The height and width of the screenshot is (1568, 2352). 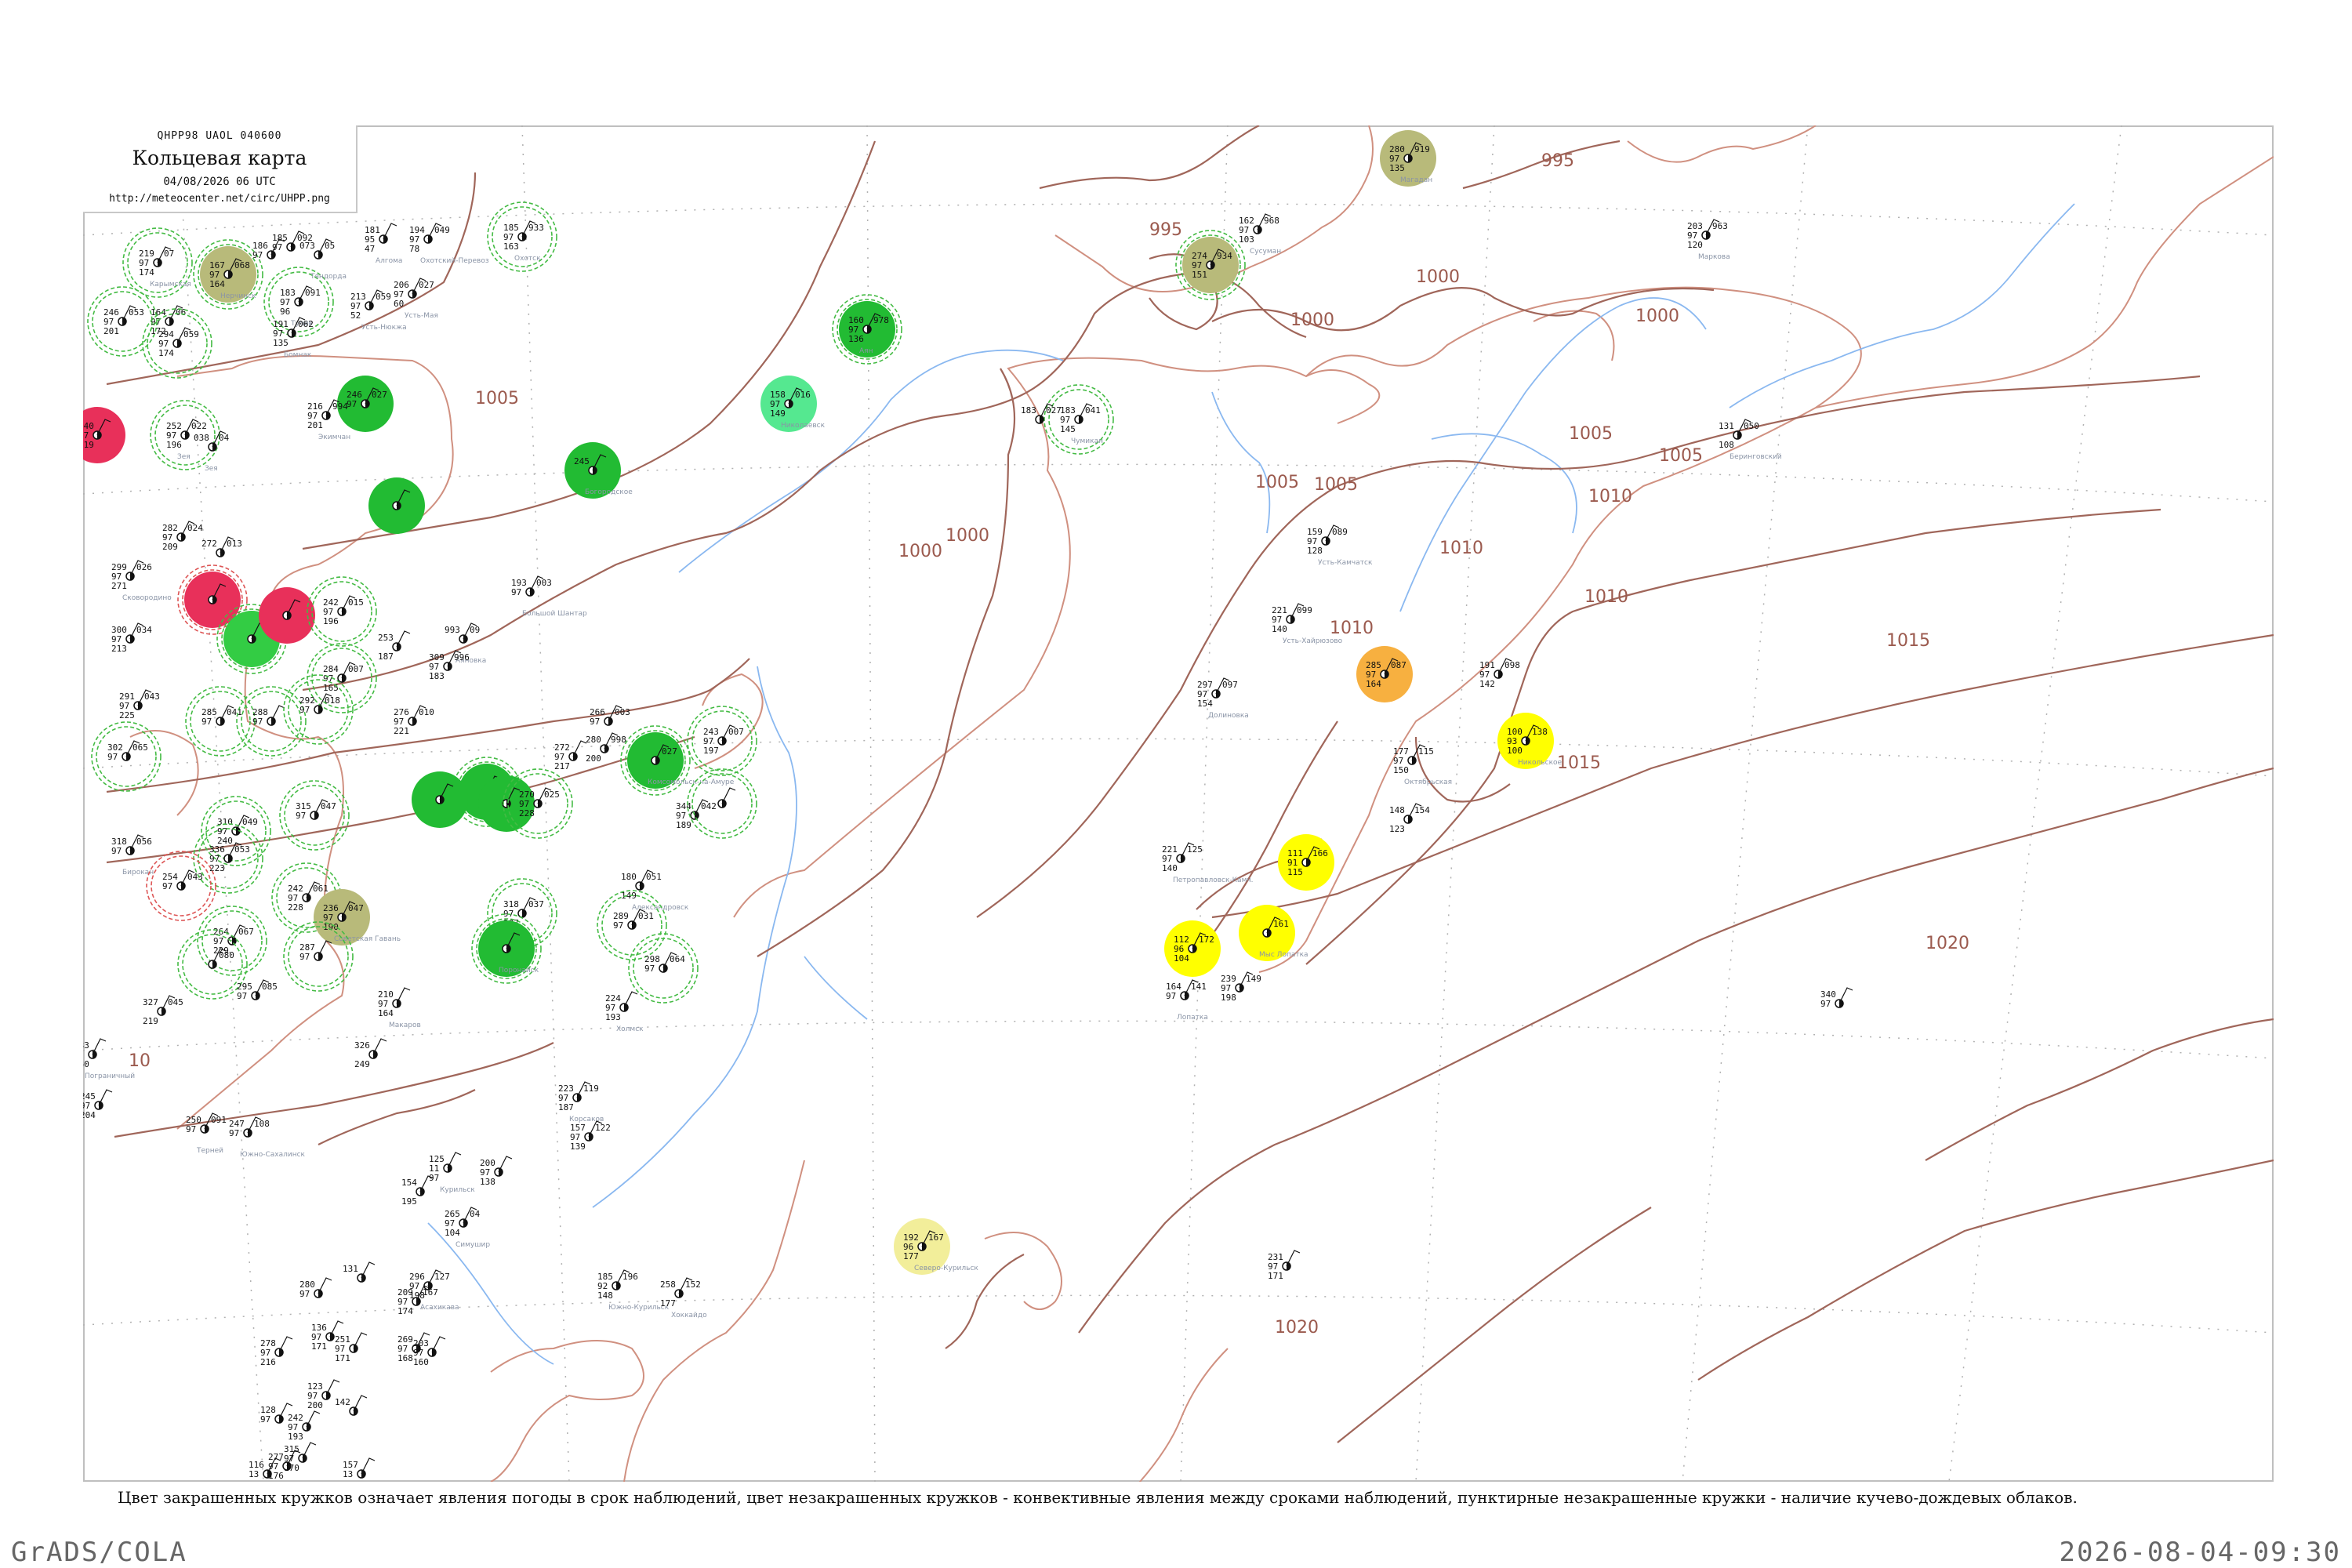 What do you see at coordinates (663, 968) in the screenshot?
I see `weather-station: 29897064` at bounding box center [663, 968].